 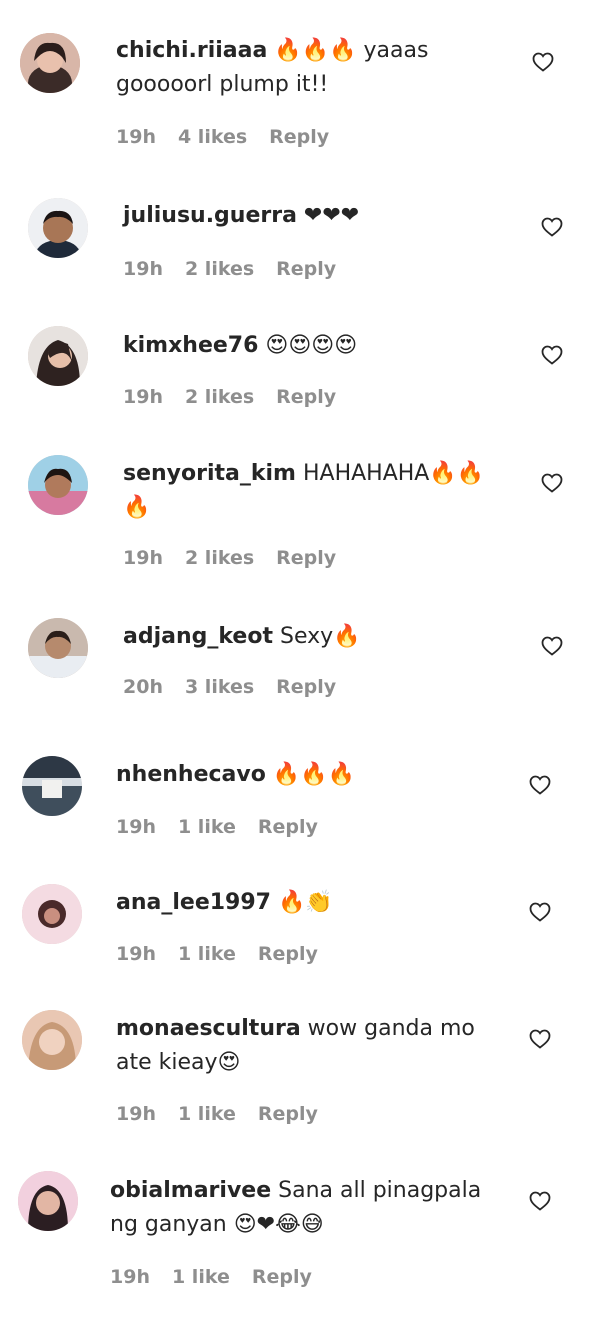 I want to click on comment-content: ❤❤❤, so click(x=328, y=215).